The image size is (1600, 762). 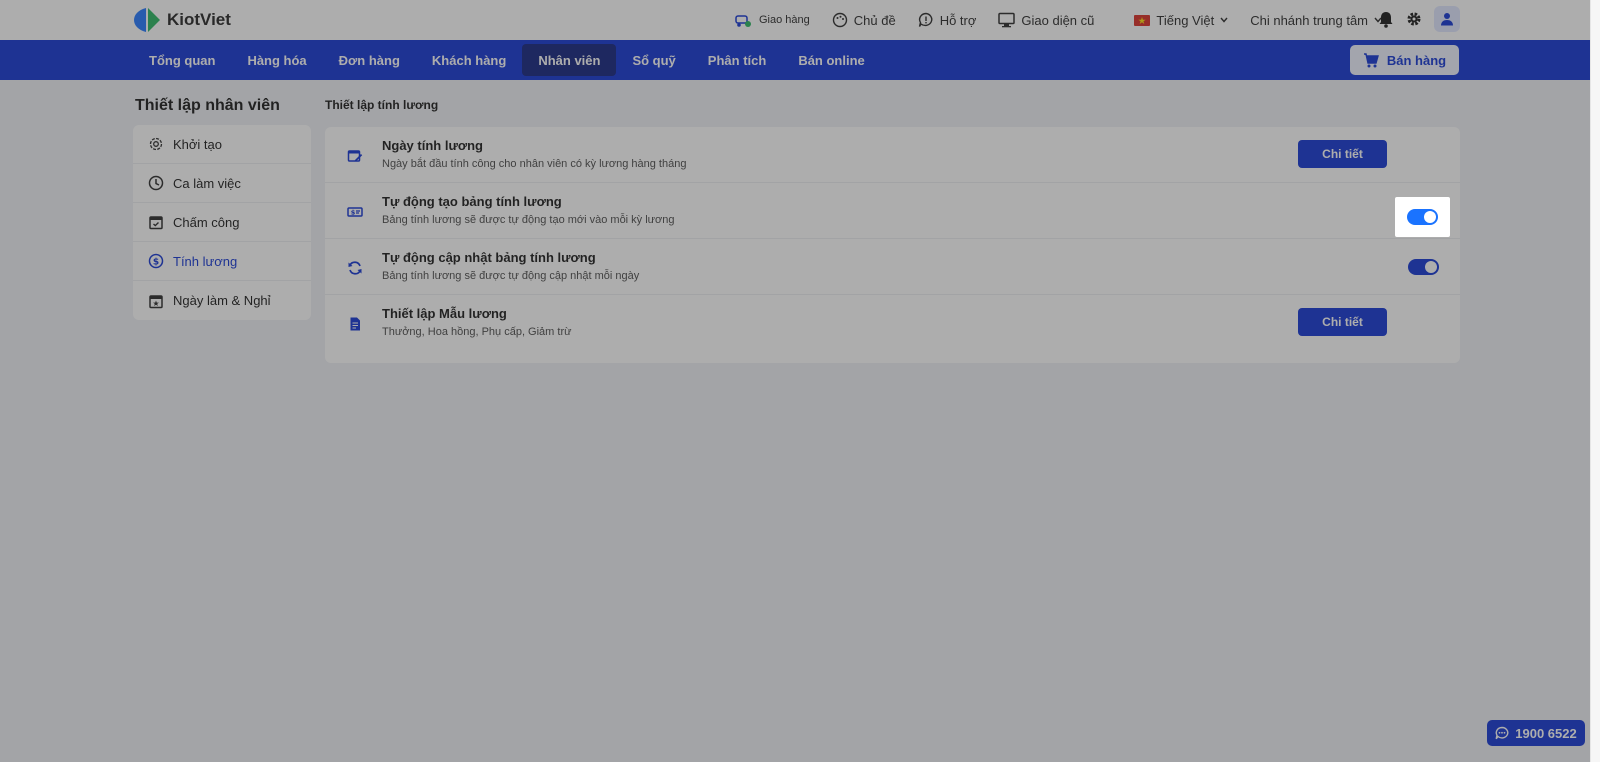 I want to click on setting-title: Thiết lập Mẫu lương, so click(x=444, y=313).